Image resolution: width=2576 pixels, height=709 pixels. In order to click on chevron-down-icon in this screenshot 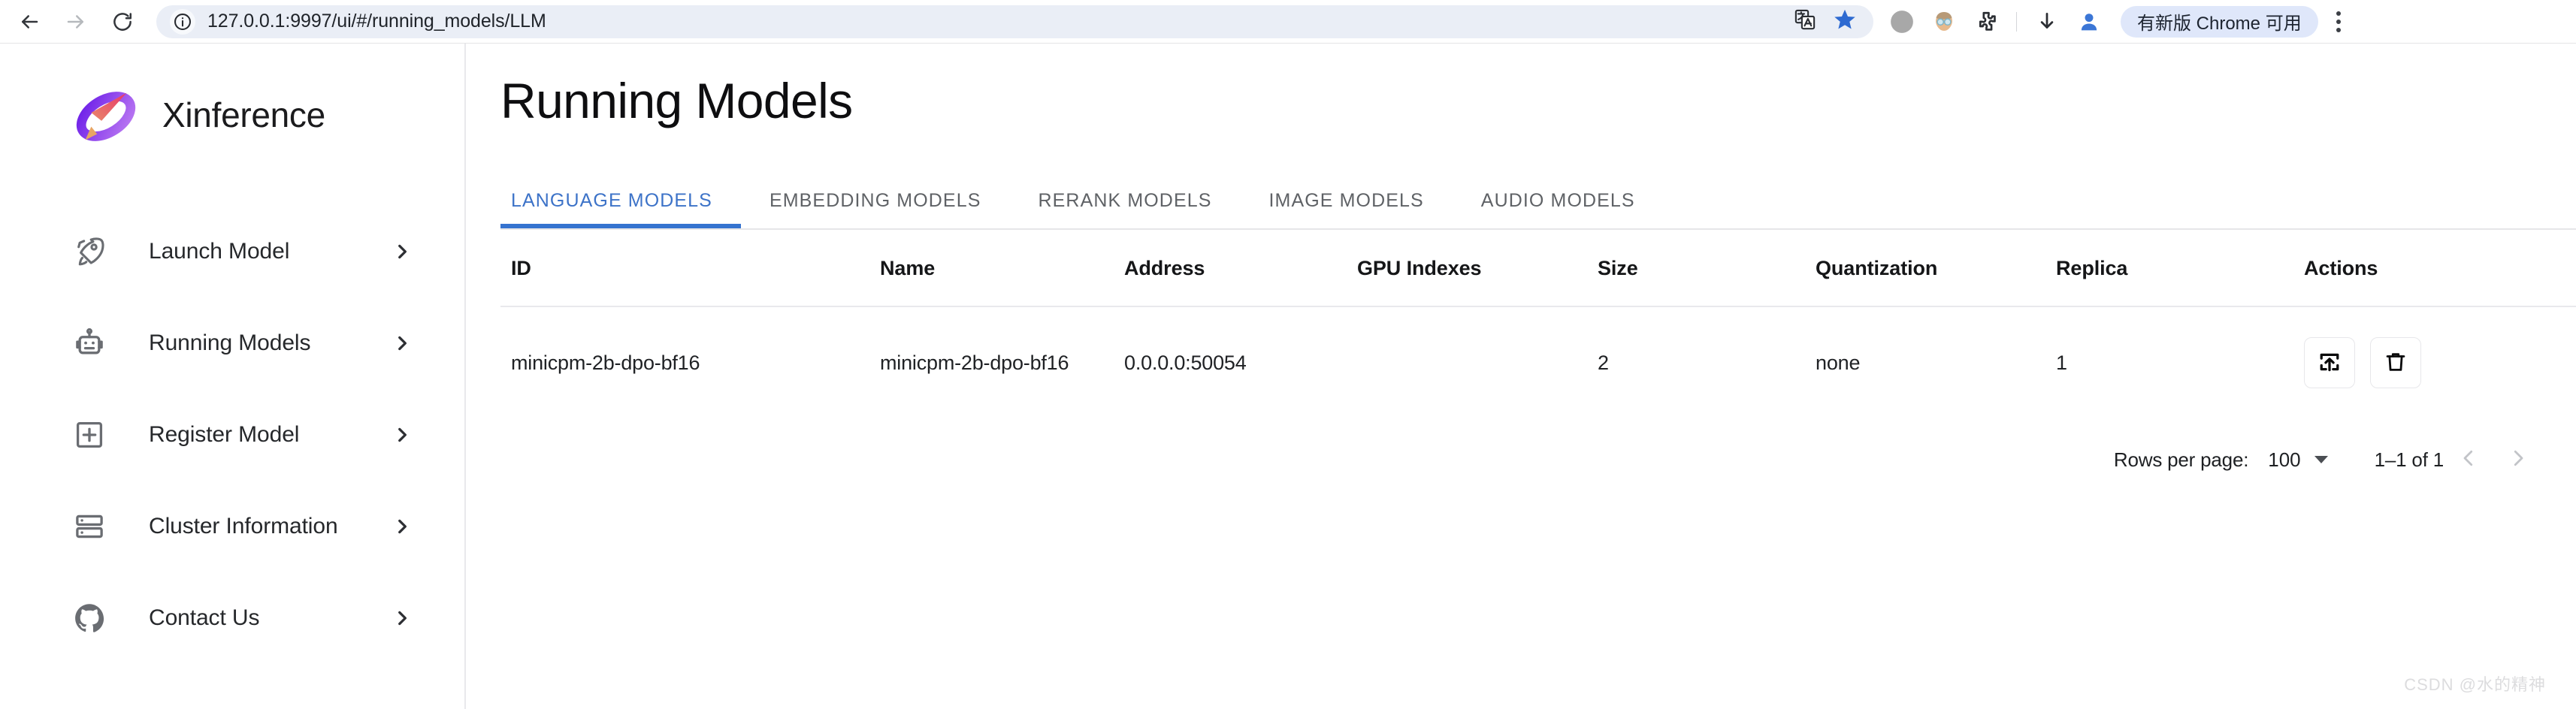, I will do `click(2321, 460)`.